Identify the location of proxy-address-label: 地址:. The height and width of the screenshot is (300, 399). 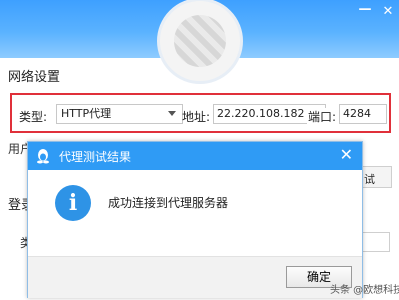
(196, 117).